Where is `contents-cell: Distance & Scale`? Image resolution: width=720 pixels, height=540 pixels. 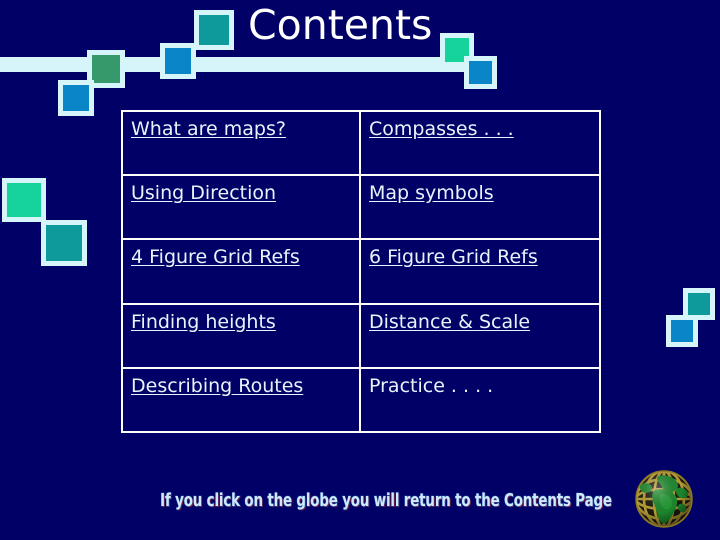 contents-cell: Distance & Scale is located at coordinates (480, 335).